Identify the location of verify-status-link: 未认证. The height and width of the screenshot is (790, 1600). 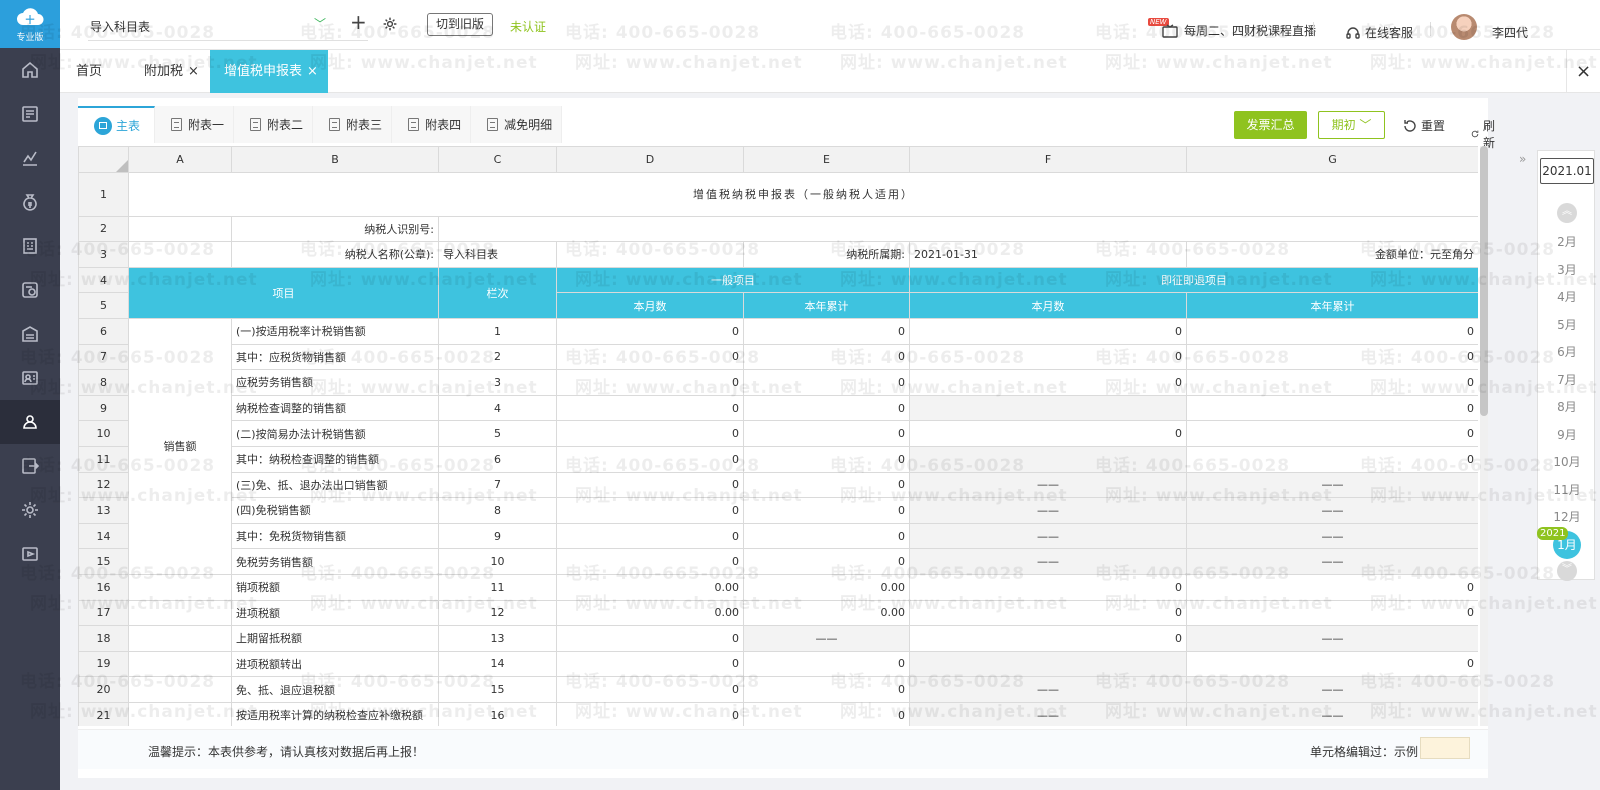
(528, 26).